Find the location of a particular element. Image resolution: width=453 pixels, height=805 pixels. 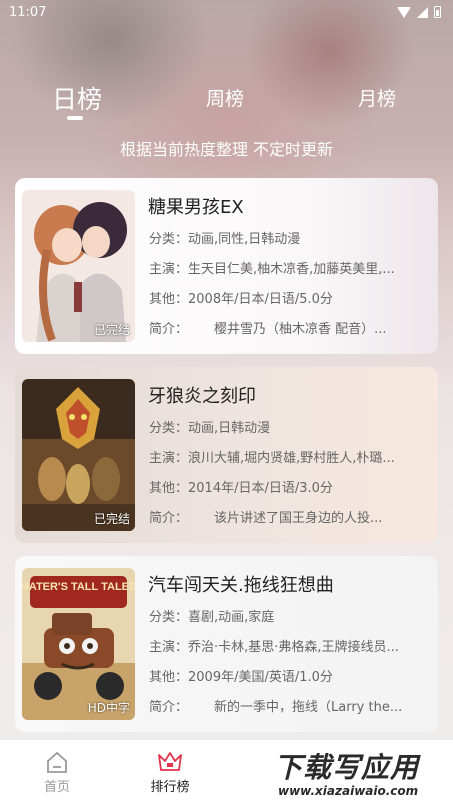

info-other: 其他：2008年/日本/日语/5.0分 is located at coordinates (241, 299).